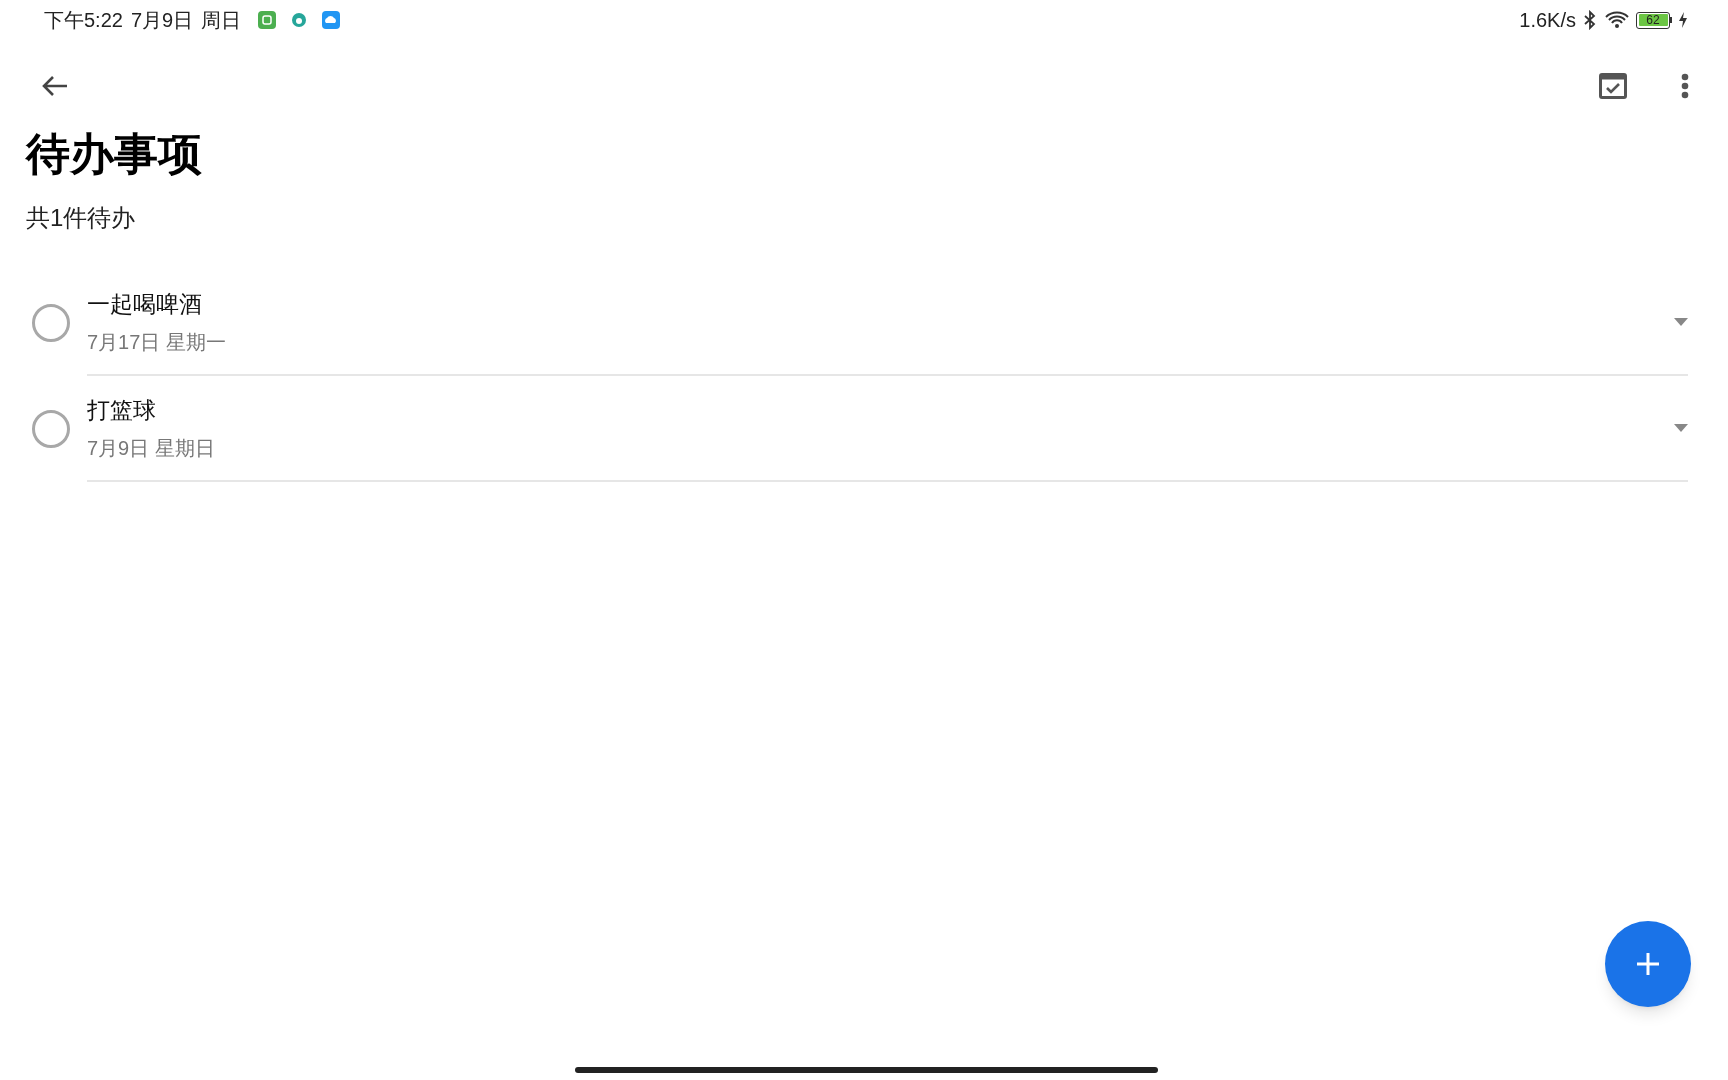  What do you see at coordinates (331, 20) in the screenshot?
I see `cloud-icon` at bounding box center [331, 20].